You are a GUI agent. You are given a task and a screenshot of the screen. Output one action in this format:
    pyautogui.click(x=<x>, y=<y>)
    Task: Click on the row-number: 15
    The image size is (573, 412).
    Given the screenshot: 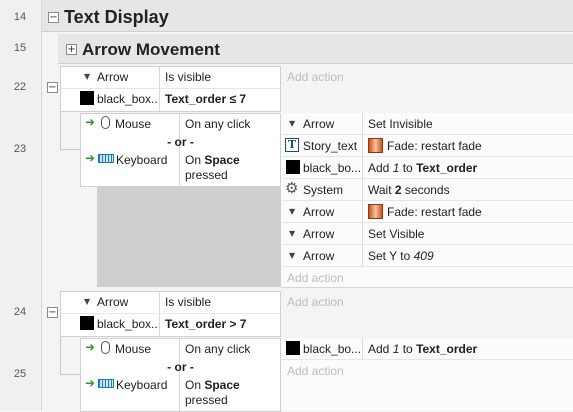 What is the action you would take?
    pyautogui.click(x=20, y=48)
    